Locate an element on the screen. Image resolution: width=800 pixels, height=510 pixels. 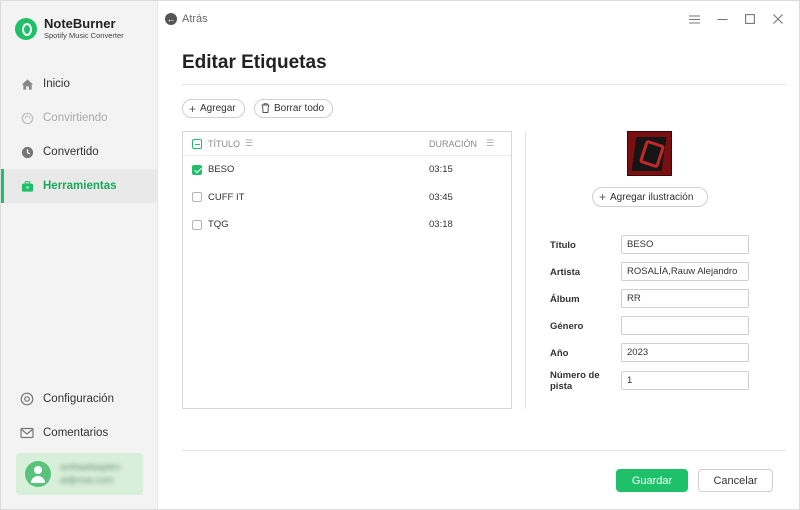
track-number-field is located at coordinates (685, 380).